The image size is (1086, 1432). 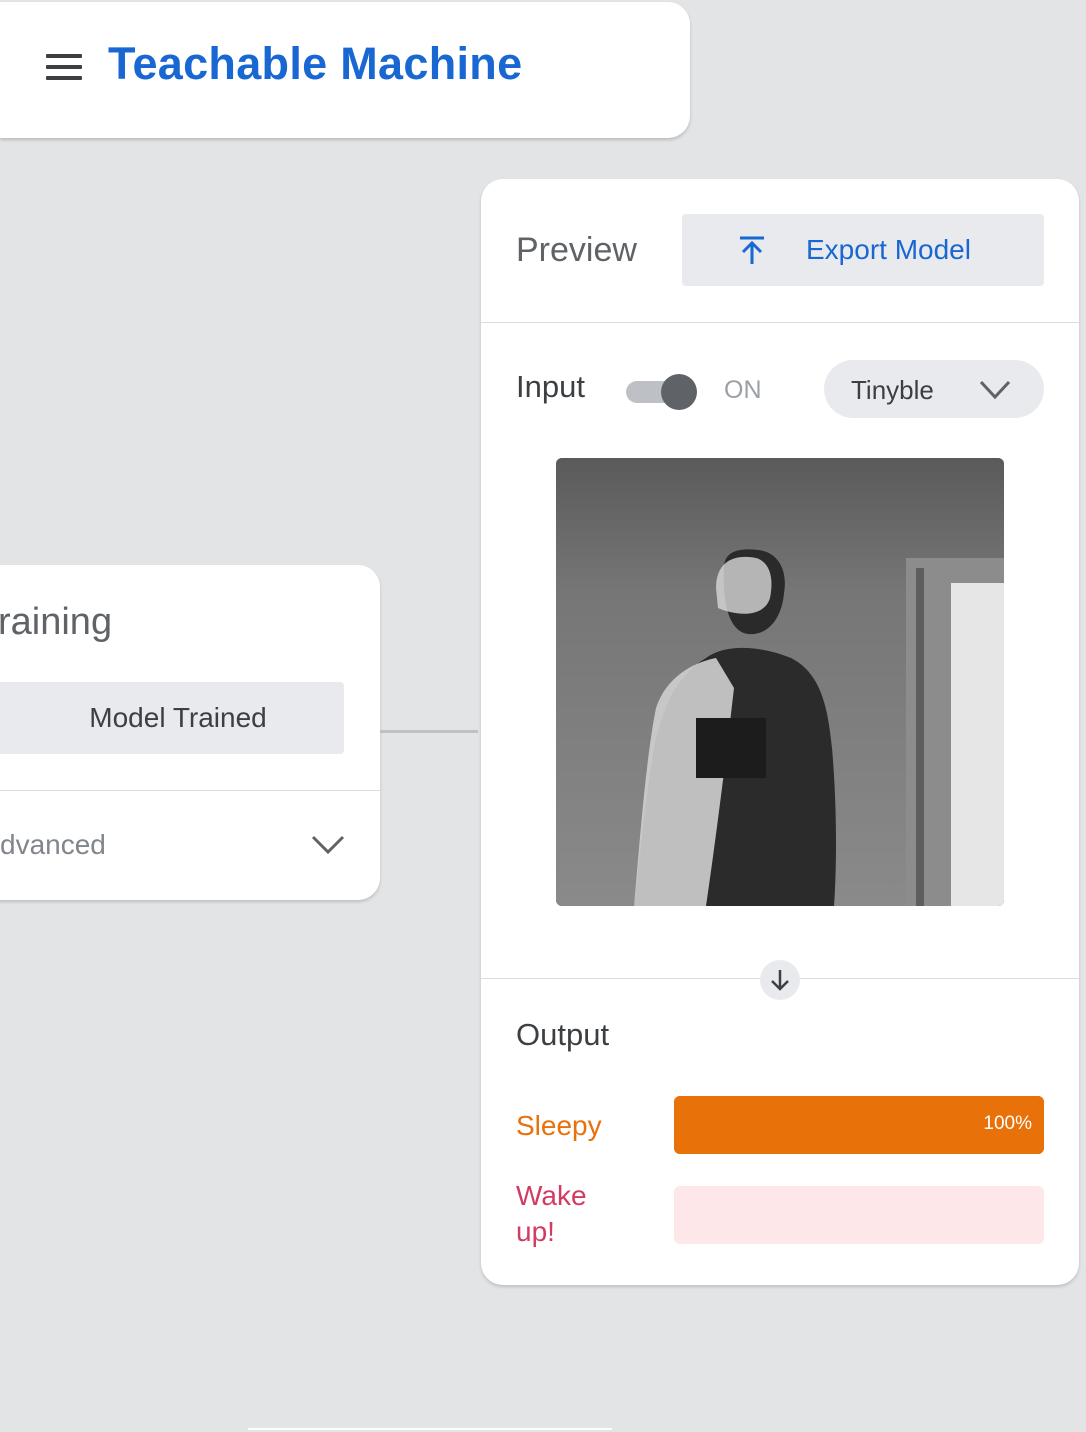 What do you see at coordinates (888, 249) in the screenshot?
I see `export-model-label: Export Model` at bounding box center [888, 249].